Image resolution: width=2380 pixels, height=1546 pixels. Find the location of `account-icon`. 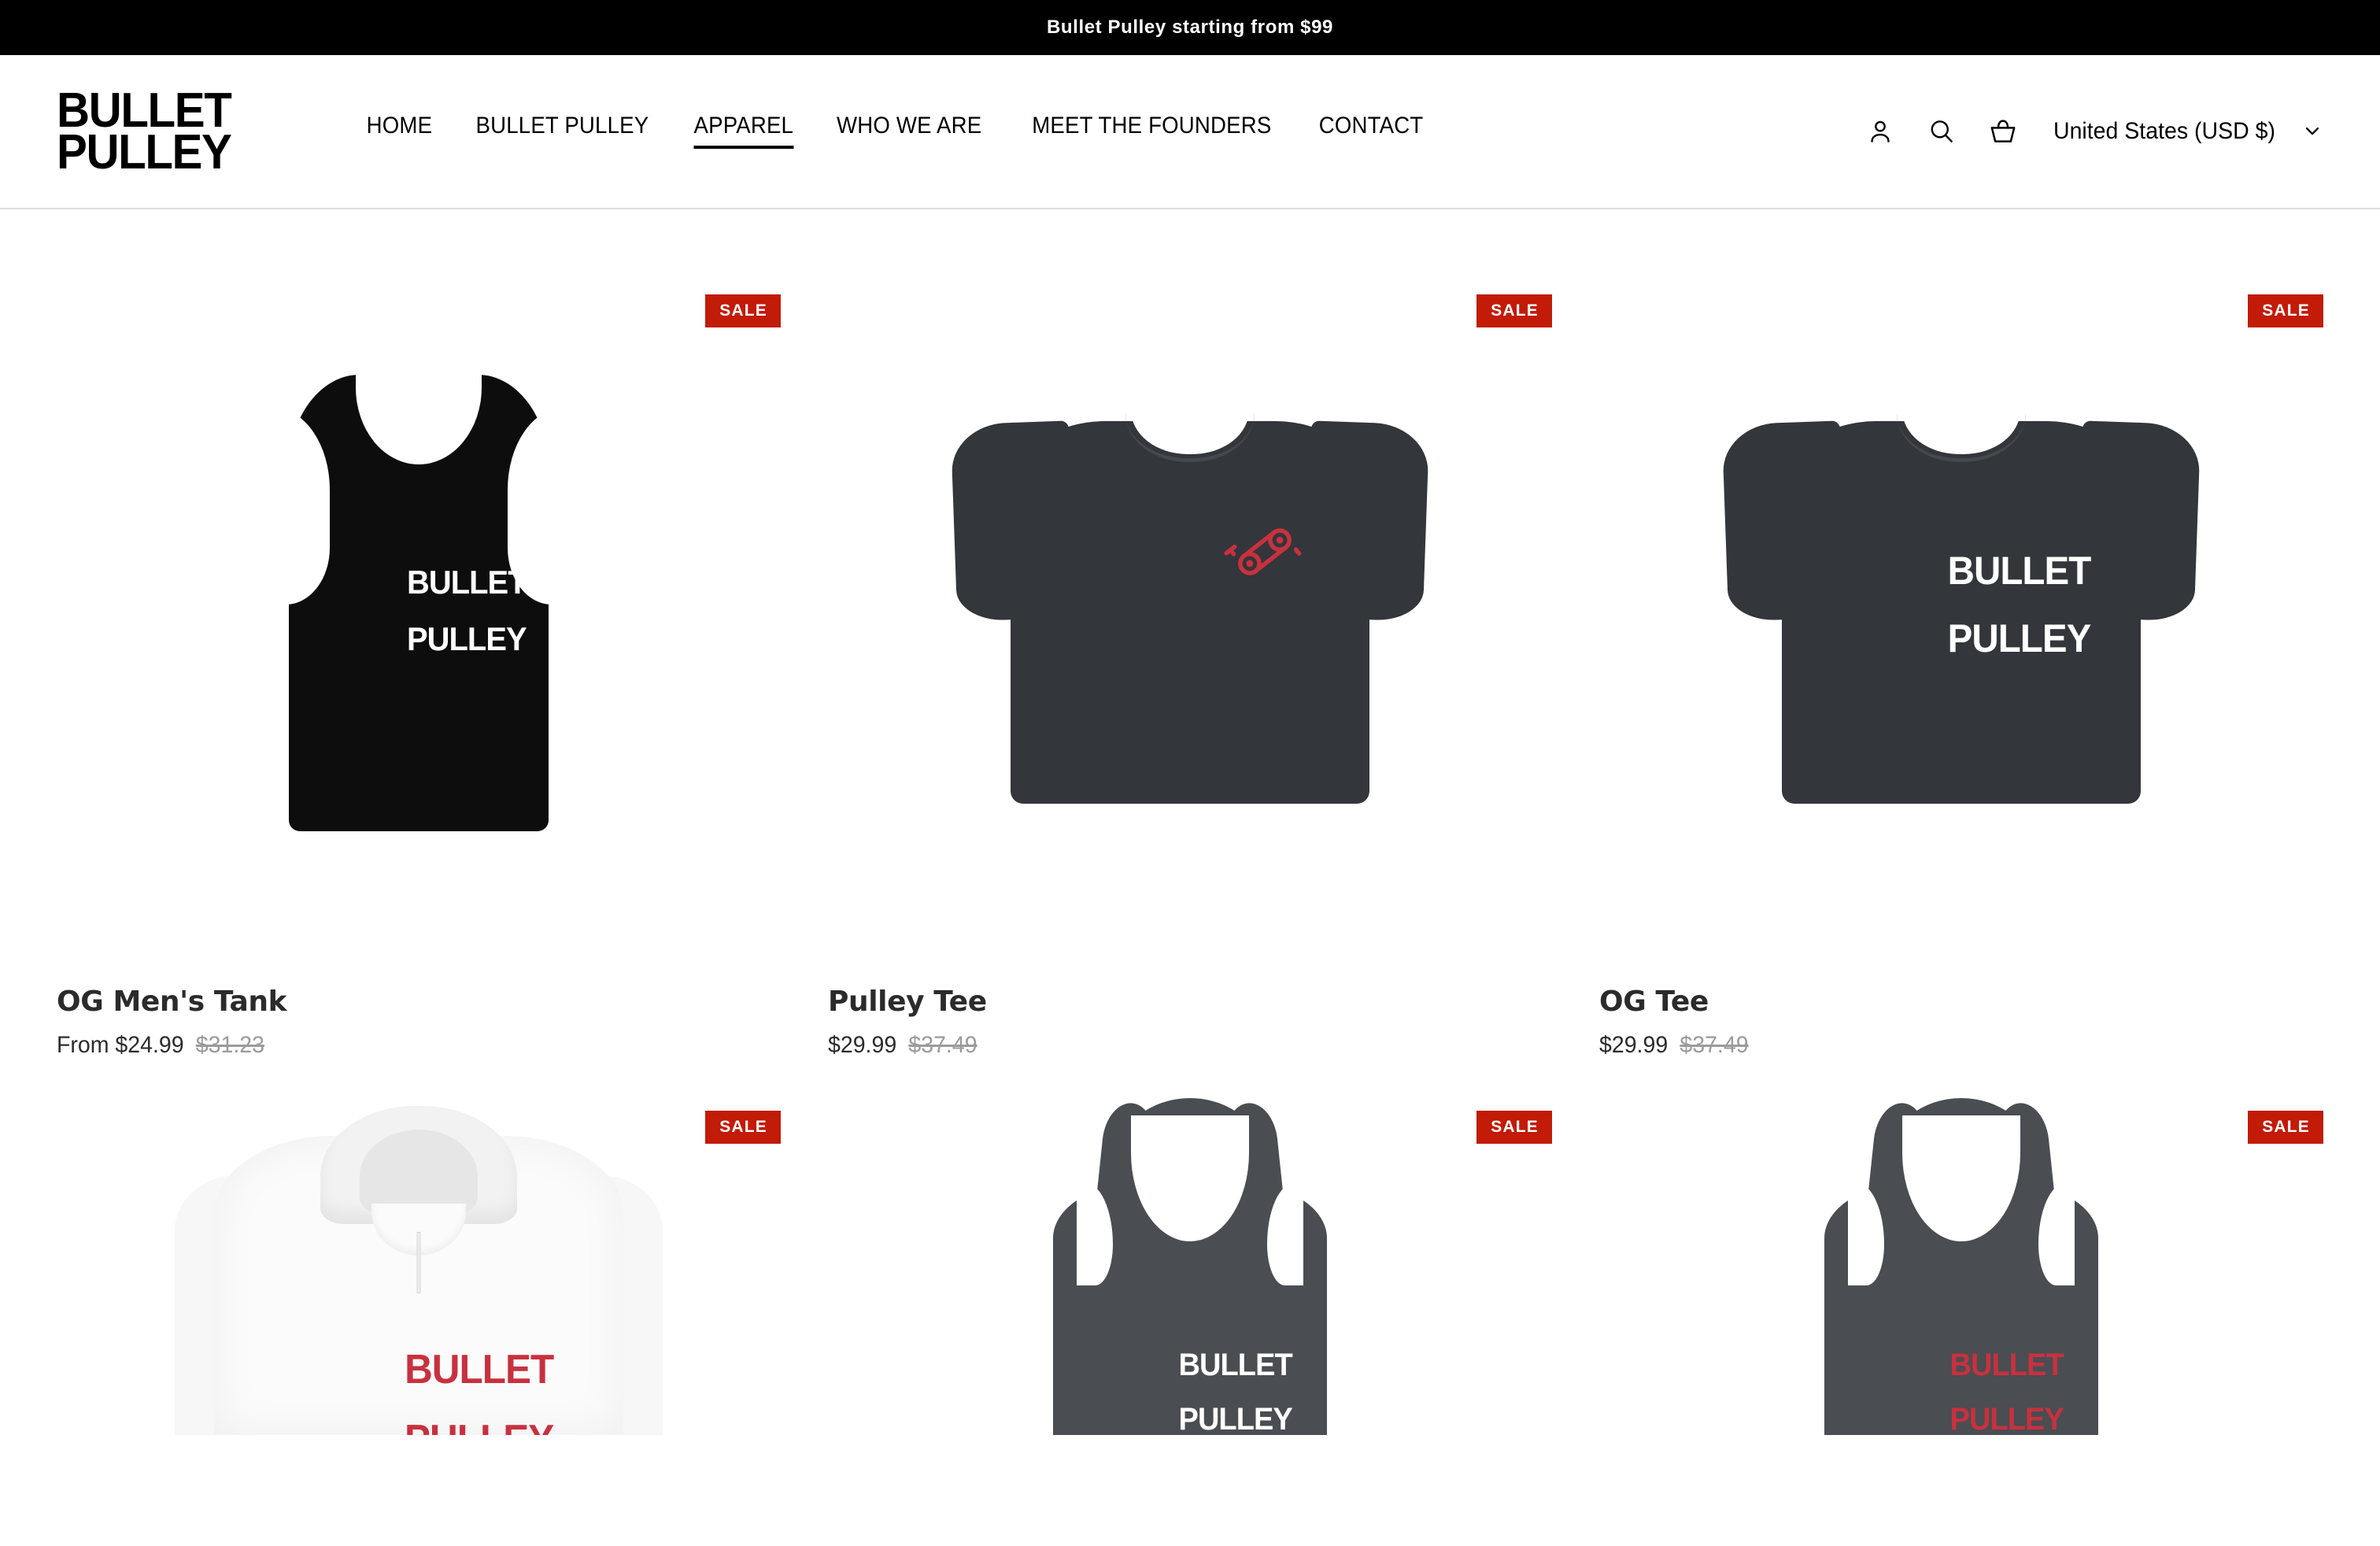

account-icon is located at coordinates (1880, 131).